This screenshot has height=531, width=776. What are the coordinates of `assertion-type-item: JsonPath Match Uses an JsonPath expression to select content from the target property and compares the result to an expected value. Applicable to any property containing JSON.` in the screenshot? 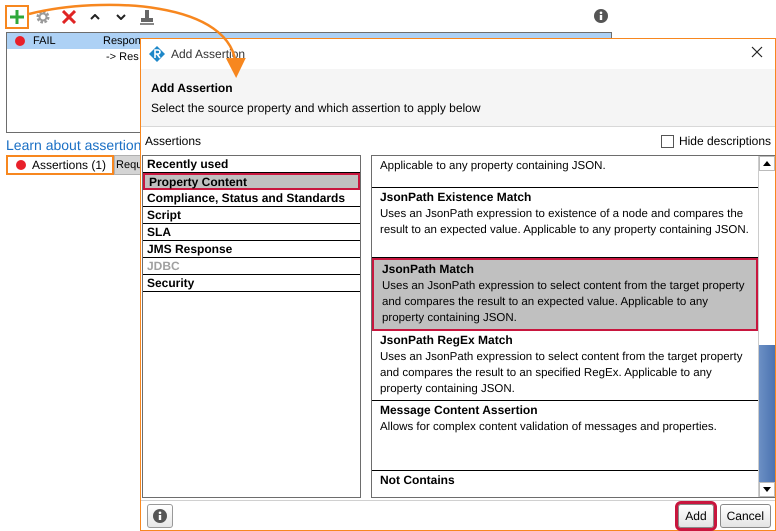 It's located at (565, 294).